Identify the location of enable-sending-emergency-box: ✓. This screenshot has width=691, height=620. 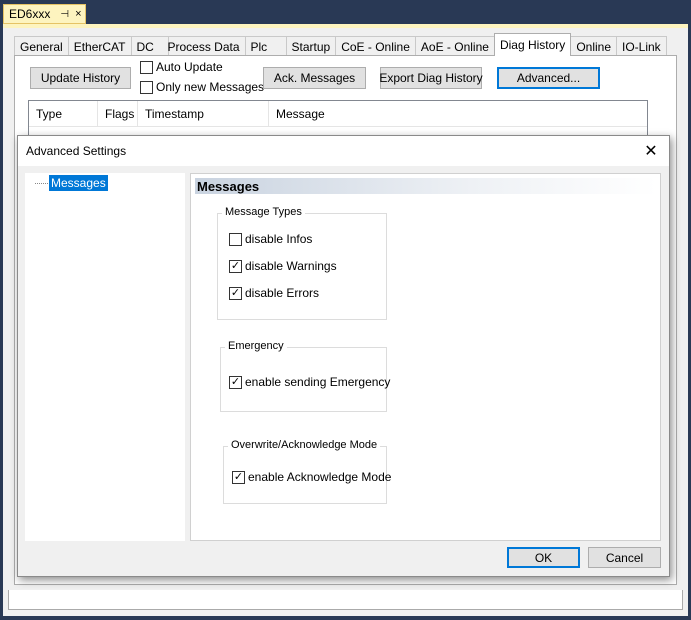
(235, 382).